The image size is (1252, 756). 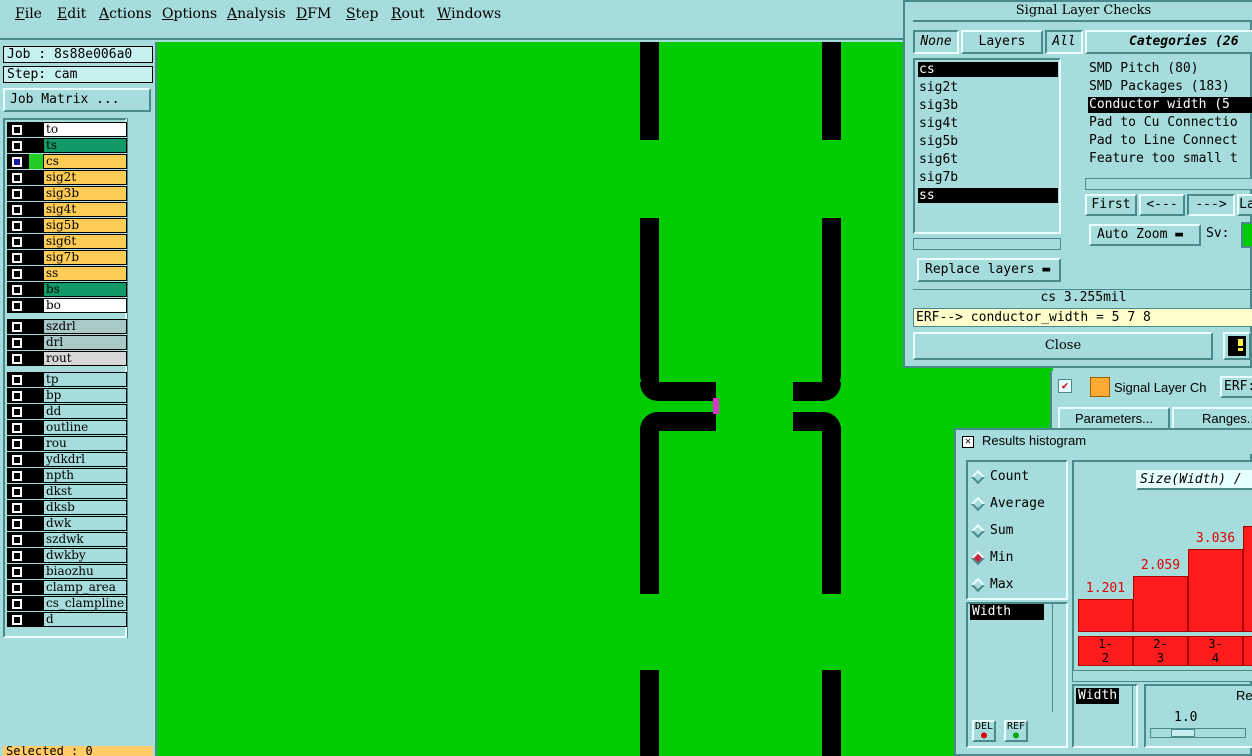 What do you see at coordinates (1247, 651) in the screenshot?
I see `bin-label` at bounding box center [1247, 651].